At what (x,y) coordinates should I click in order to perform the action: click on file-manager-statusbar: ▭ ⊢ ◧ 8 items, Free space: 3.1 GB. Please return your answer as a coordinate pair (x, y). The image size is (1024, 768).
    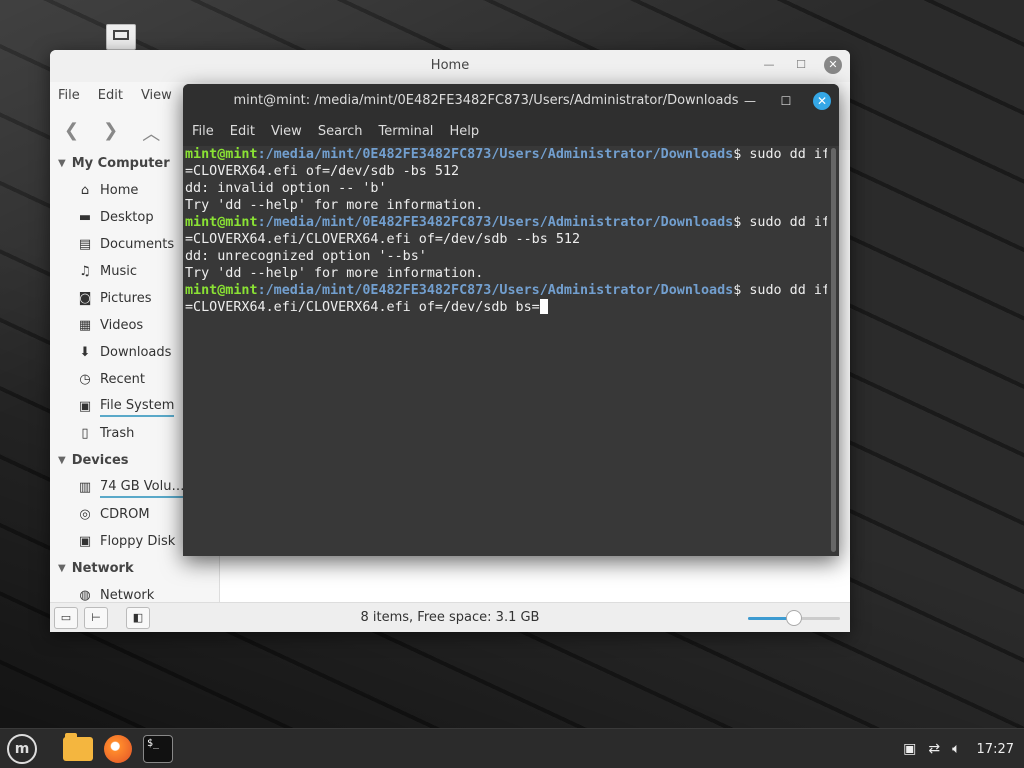
    Looking at the image, I should click on (450, 617).